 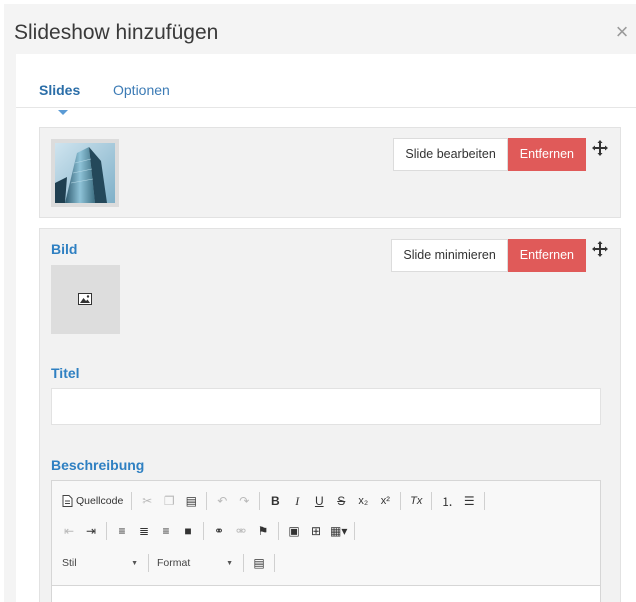 What do you see at coordinates (101, 563) in the screenshot?
I see `style-dropdown: Stil ▼` at bounding box center [101, 563].